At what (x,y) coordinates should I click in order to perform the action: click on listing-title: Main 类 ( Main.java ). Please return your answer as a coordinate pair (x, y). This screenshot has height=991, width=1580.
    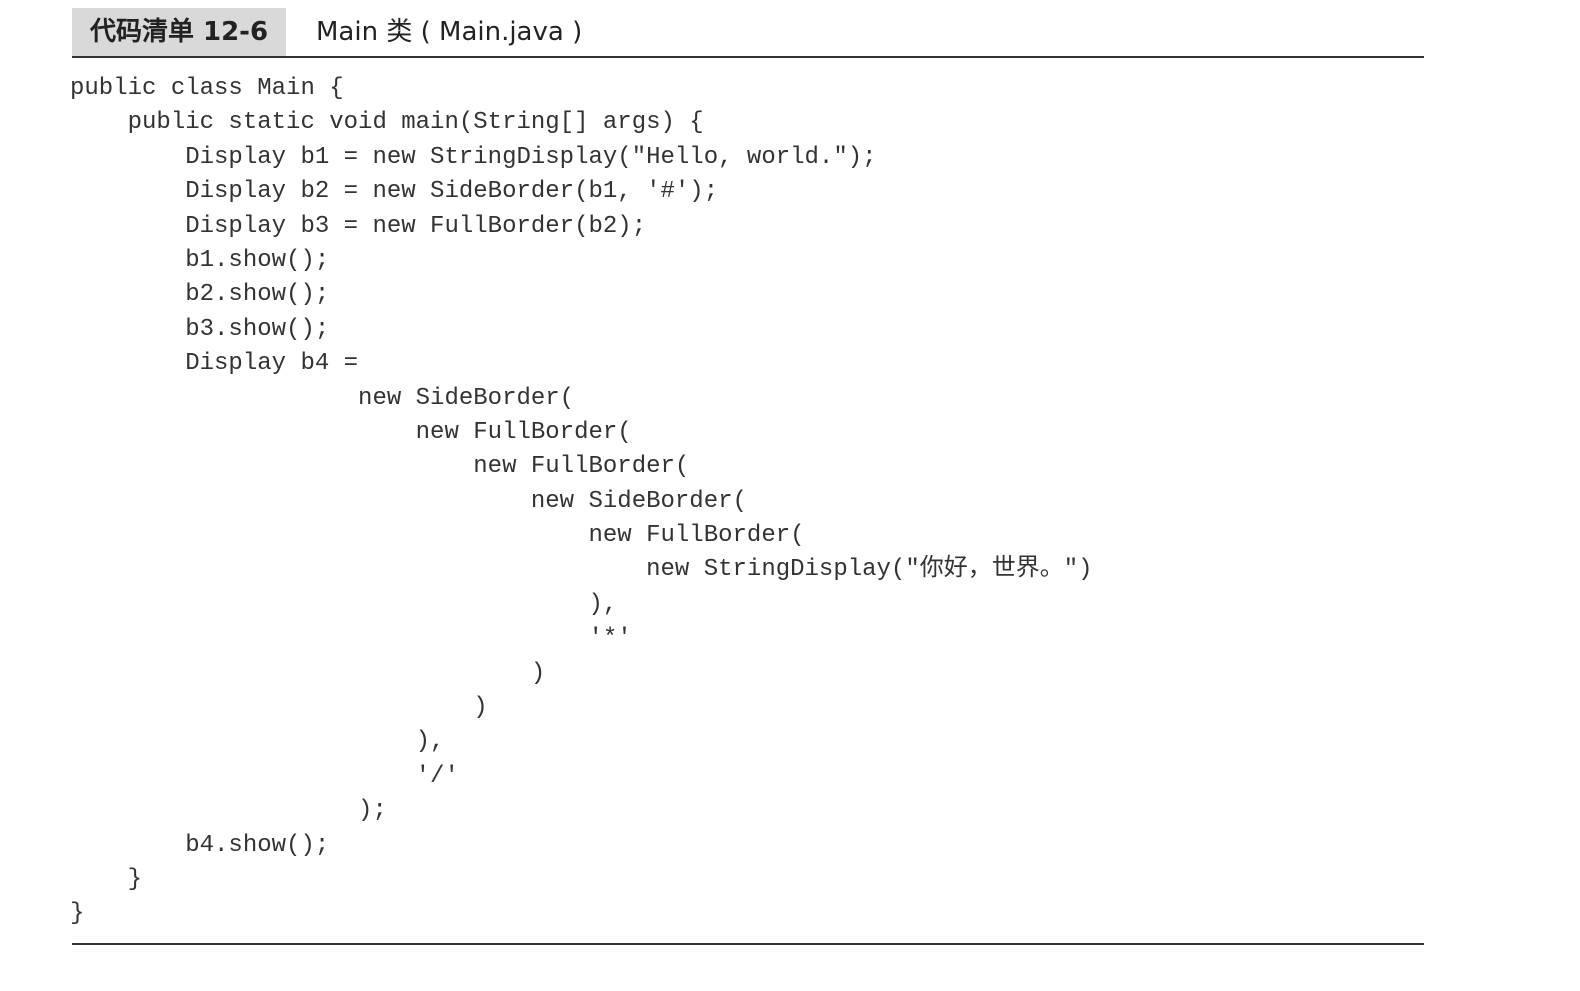
    Looking at the image, I should click on (449, 32).